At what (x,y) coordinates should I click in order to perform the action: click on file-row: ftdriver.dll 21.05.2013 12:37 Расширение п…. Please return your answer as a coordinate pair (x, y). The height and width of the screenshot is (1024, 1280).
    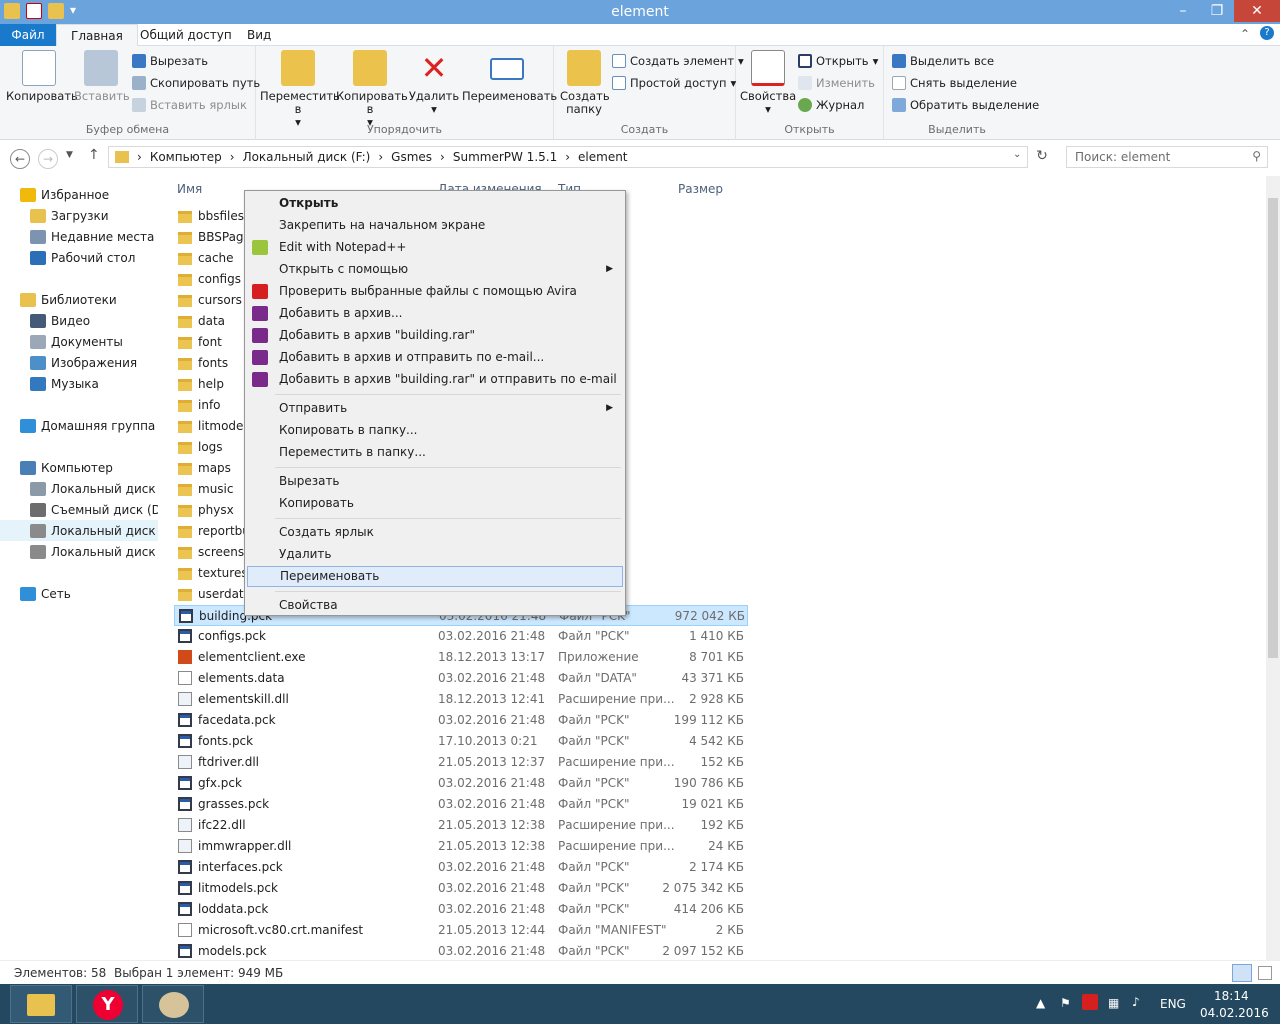
    Looking at the image, I should click on (461, 762).